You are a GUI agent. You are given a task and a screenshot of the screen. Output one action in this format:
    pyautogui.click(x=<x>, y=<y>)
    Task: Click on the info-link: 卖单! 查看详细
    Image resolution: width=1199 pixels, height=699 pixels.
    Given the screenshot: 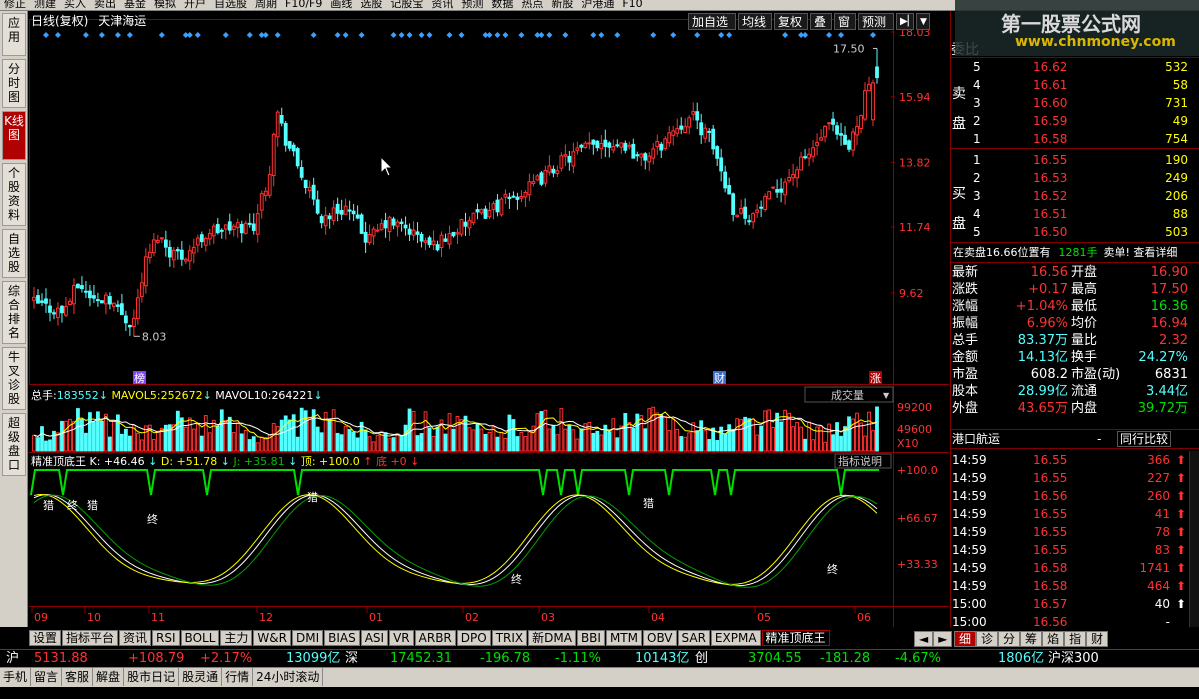 What is the action you would take?
    pyautogui.click(x=1141, y=252)
    